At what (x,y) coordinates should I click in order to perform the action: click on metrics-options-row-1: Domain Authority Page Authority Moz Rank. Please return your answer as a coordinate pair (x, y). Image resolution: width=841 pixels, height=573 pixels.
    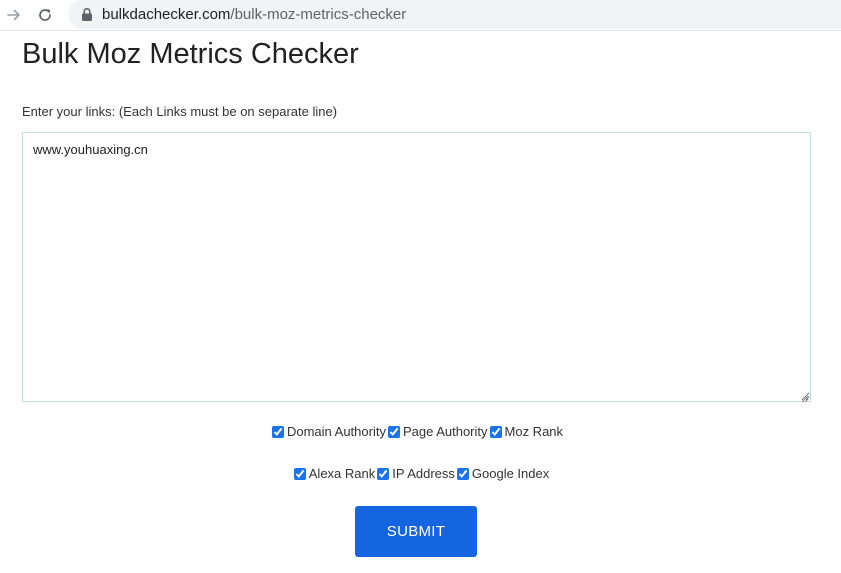
    Looking at the image, I should click on (418, 431).